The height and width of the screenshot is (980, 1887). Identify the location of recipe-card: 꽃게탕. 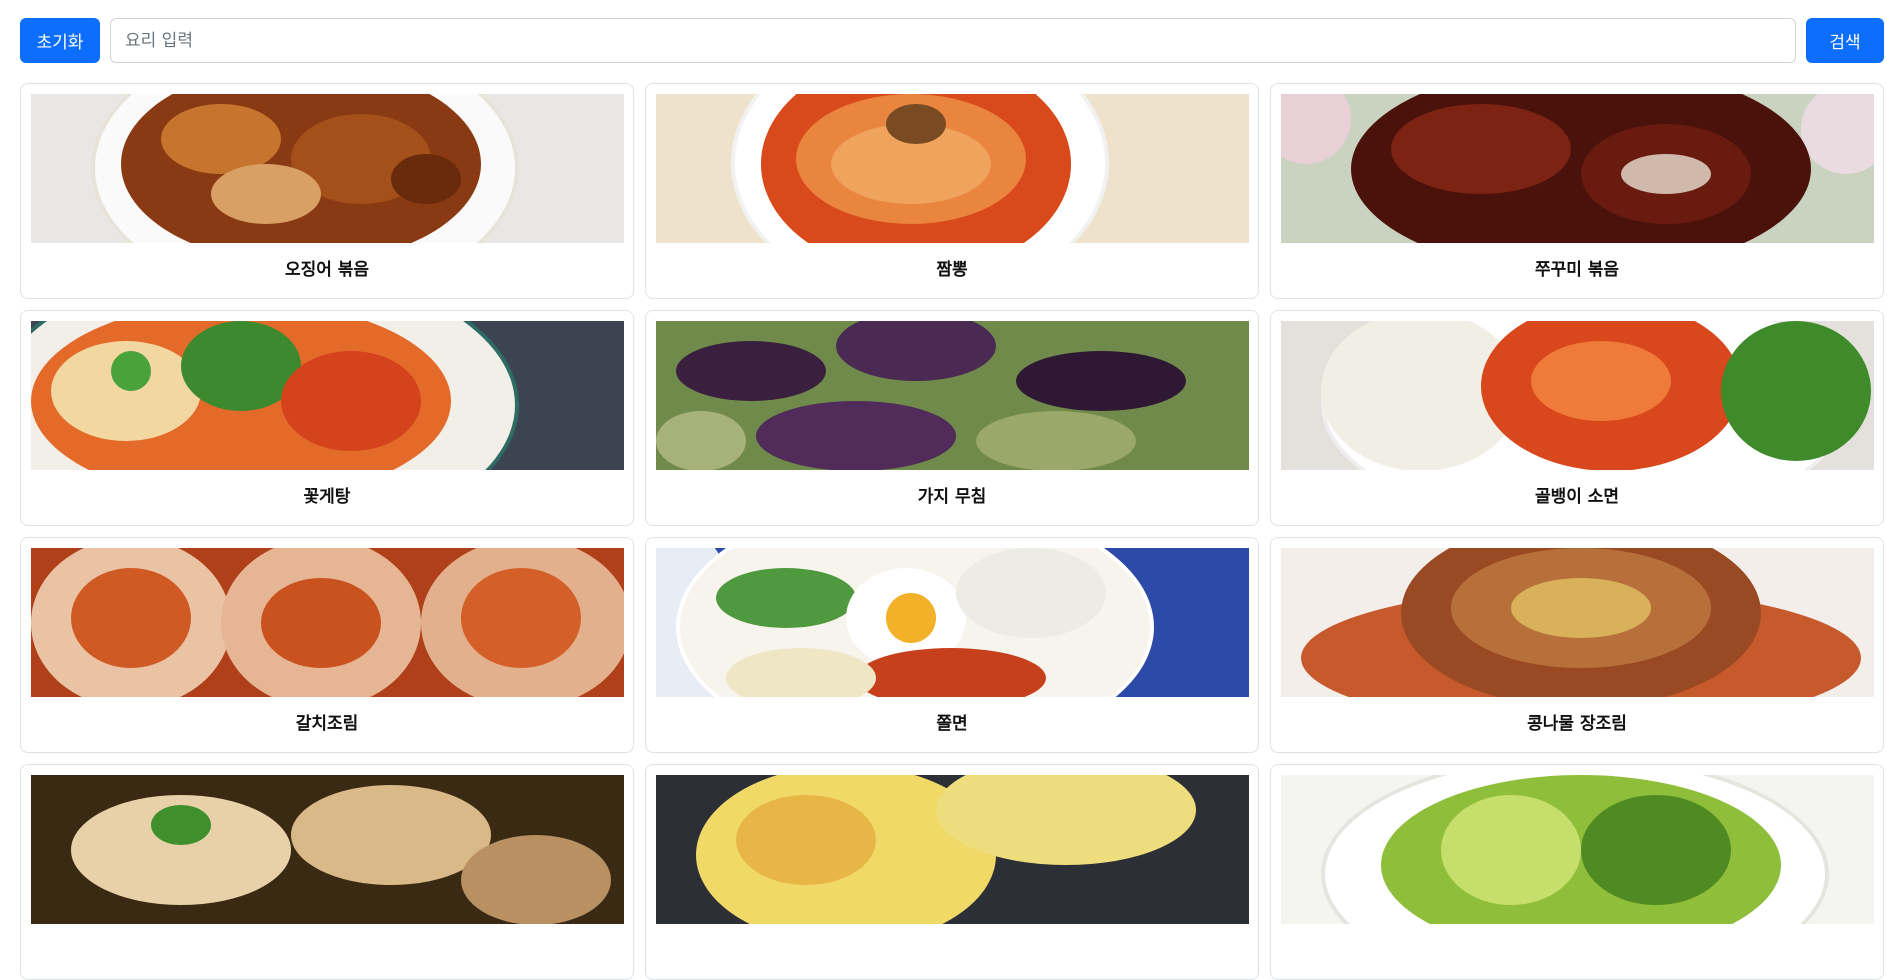
(327, 418).